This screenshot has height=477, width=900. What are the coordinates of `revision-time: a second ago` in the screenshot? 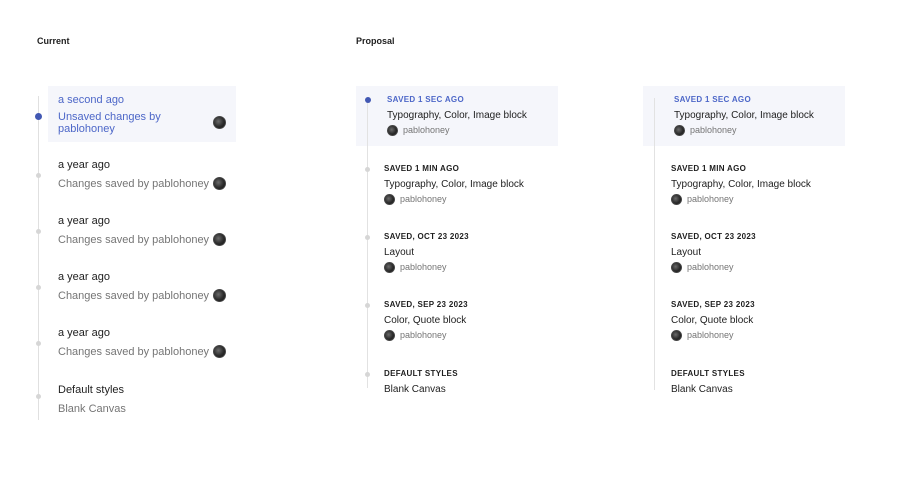 It's located at (91, 100).